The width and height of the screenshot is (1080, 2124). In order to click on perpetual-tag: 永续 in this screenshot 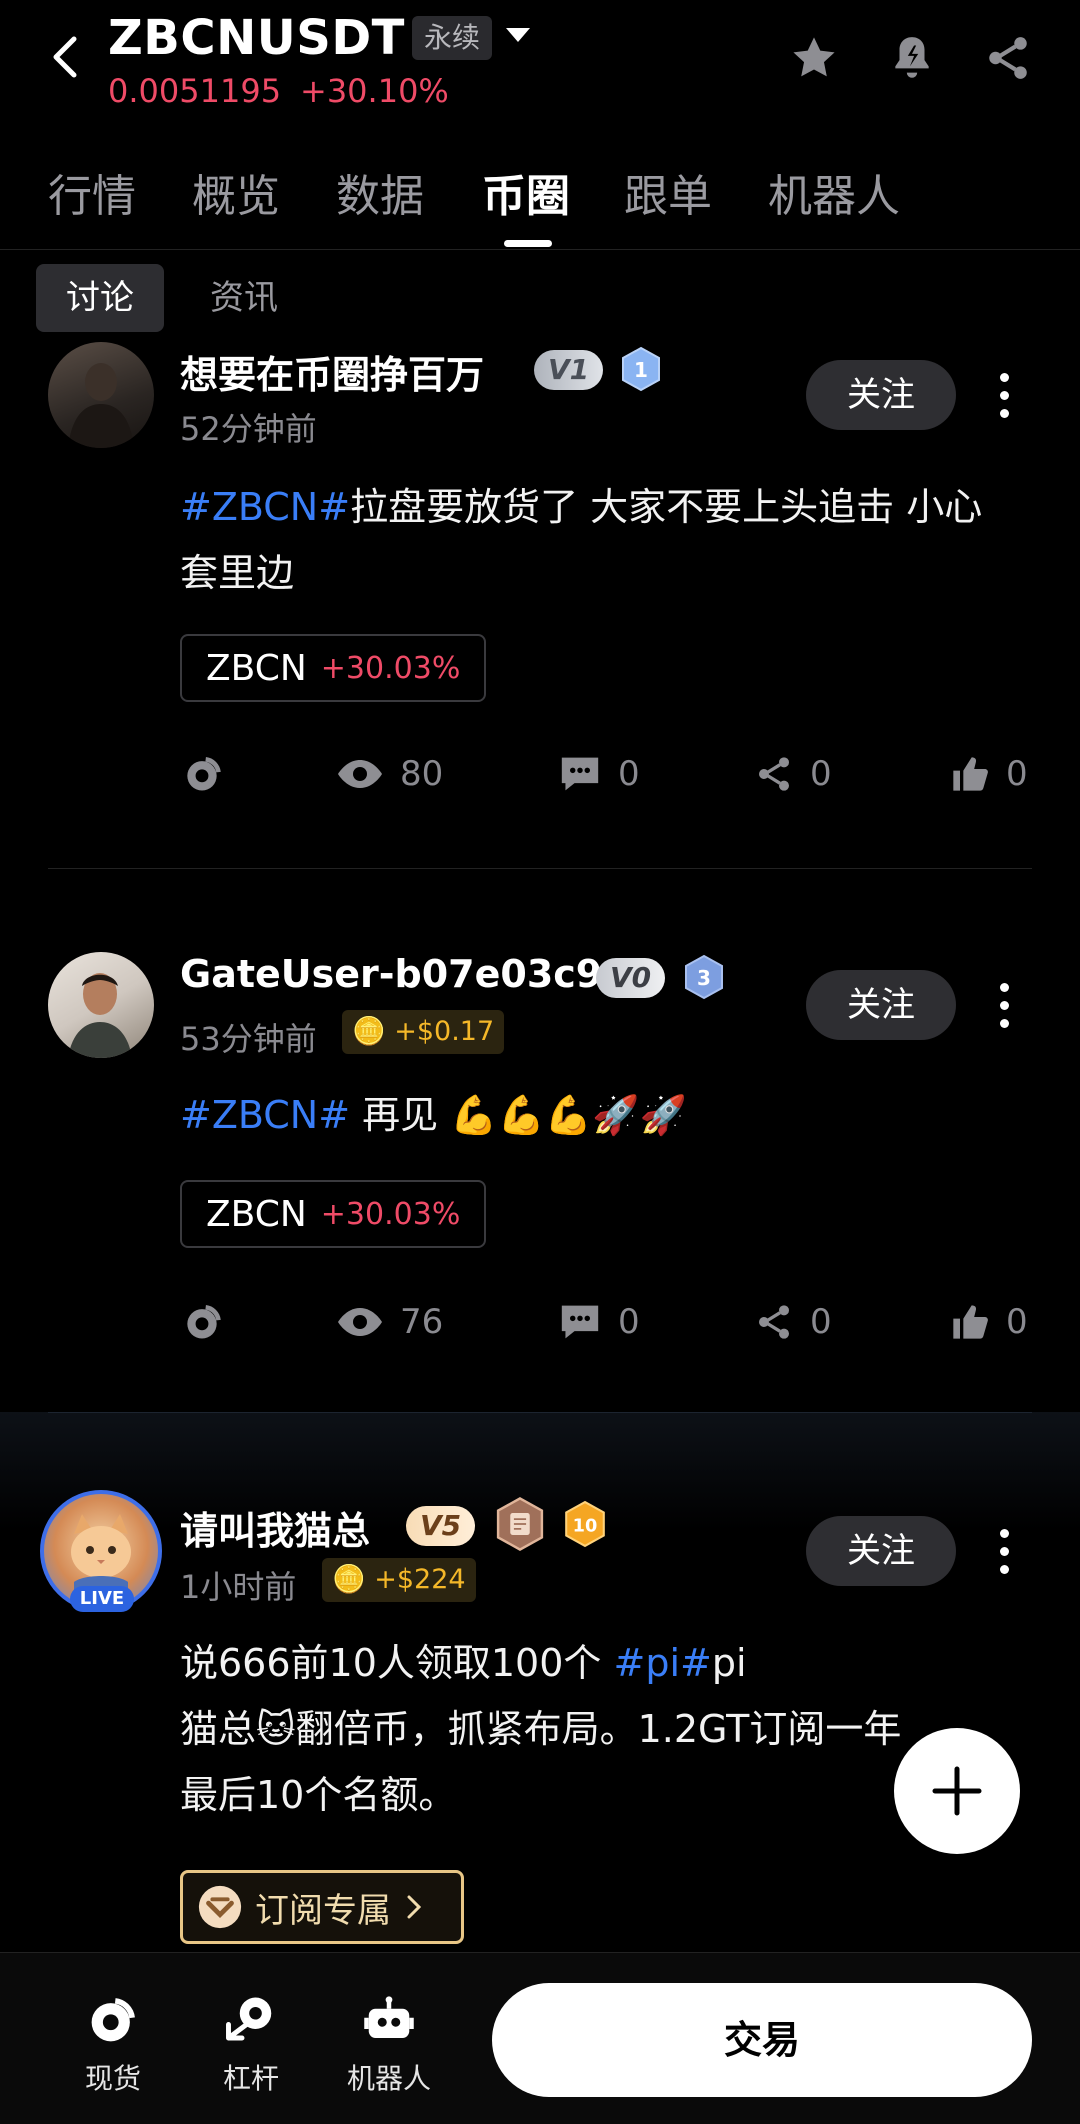, I will do `click(452, 38)`.